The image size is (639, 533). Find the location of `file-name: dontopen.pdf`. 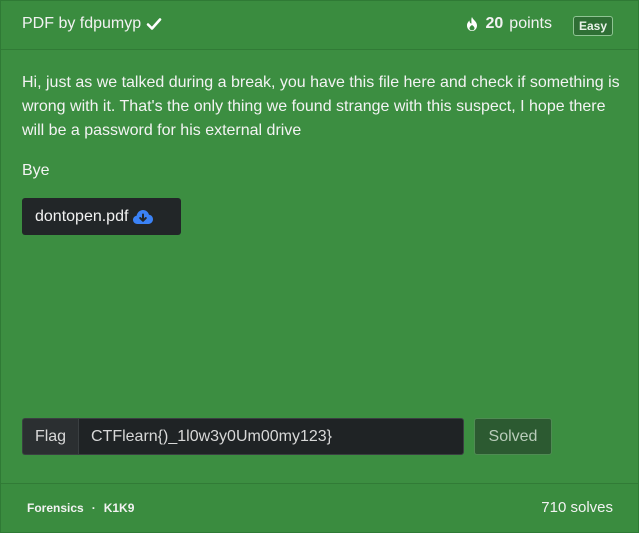

file-name: dontopen.pdf is located at coordinates (82, 216).